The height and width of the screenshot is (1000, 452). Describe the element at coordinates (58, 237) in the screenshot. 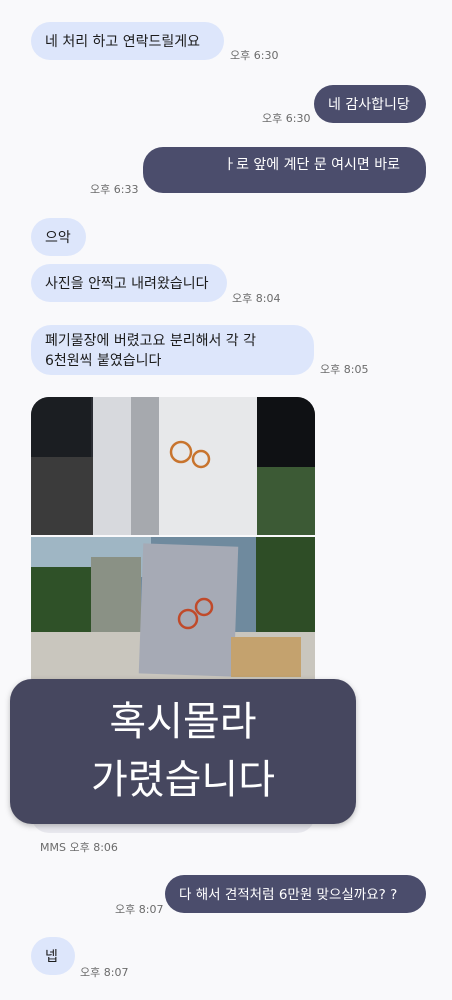

I see `message-bubble-incoming: 으악` at that location.